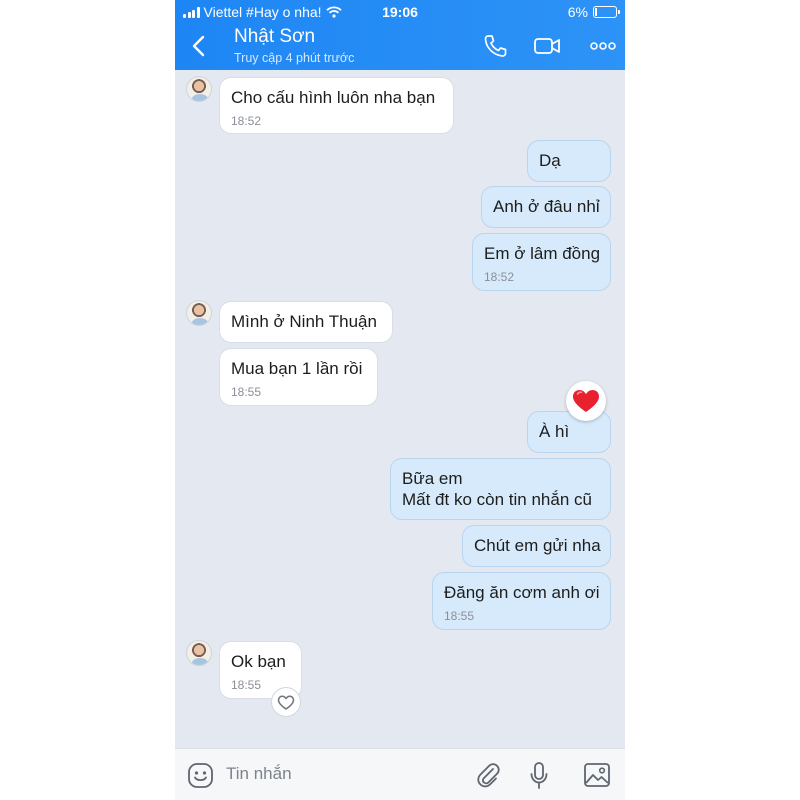  What do you see at coordinates (547, 46) in the screenshot?
I see `video-call-icon` at bounding box center [547, 46].